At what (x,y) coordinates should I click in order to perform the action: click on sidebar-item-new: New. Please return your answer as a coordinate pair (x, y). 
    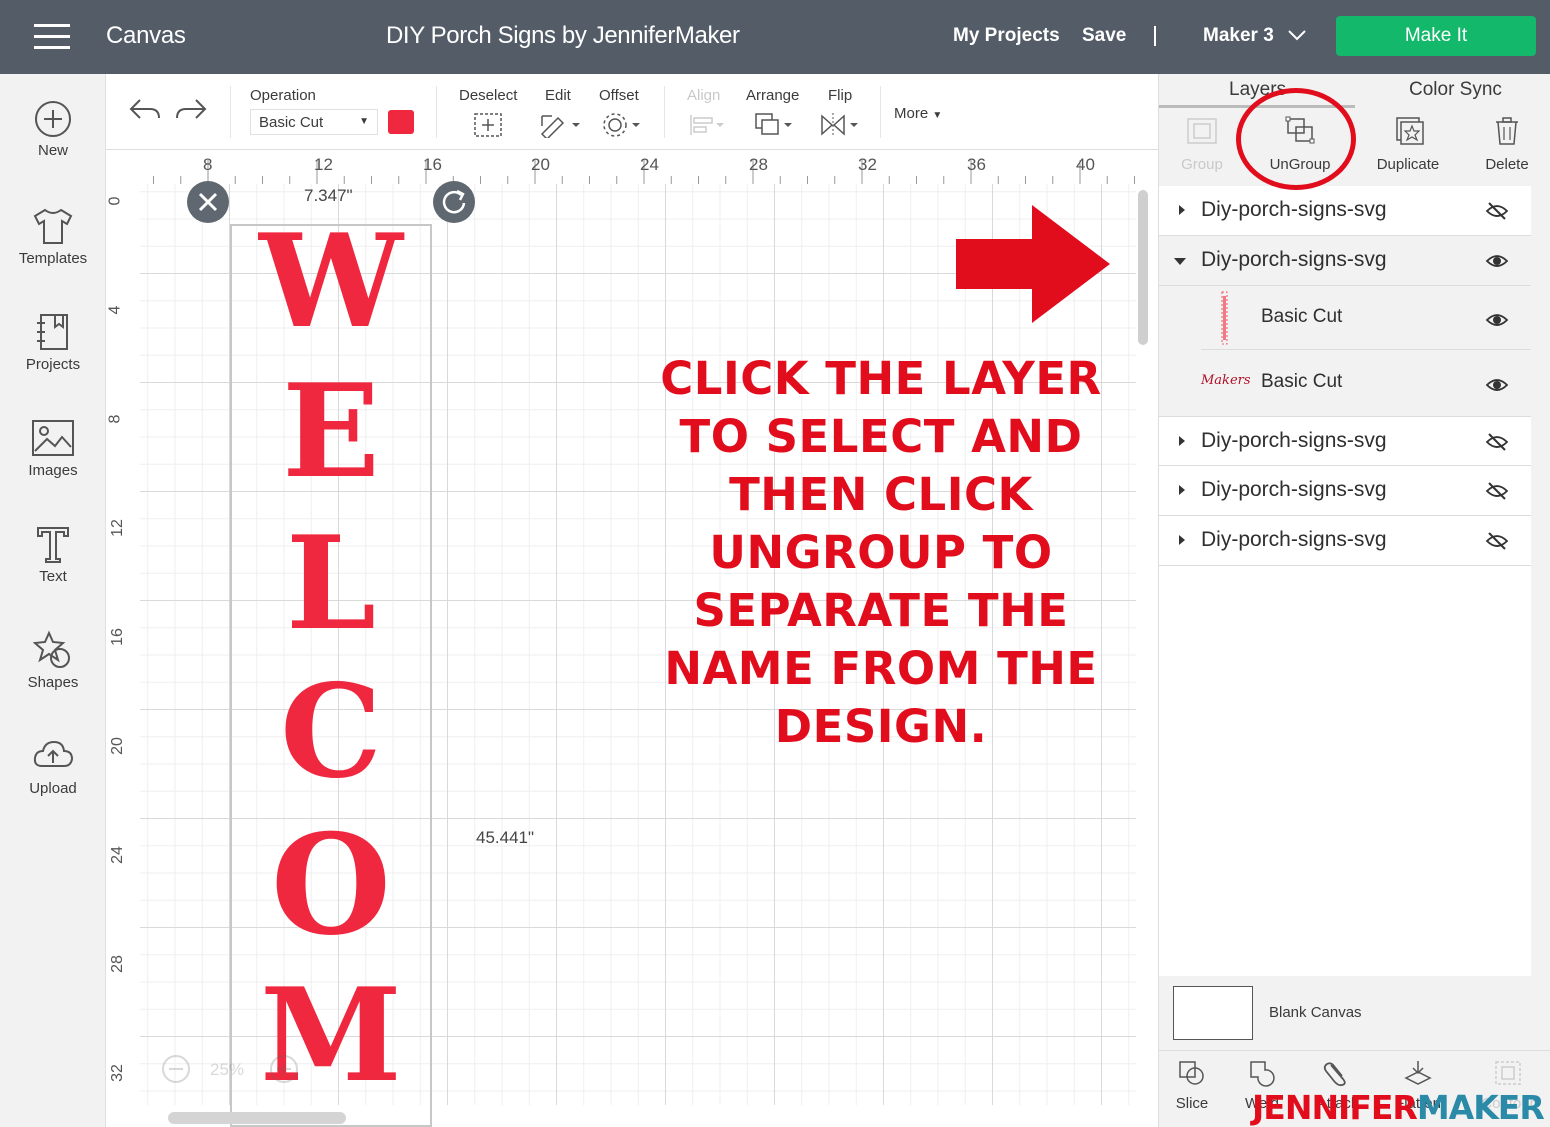
    Looking at the image, I should click on (53, 129).